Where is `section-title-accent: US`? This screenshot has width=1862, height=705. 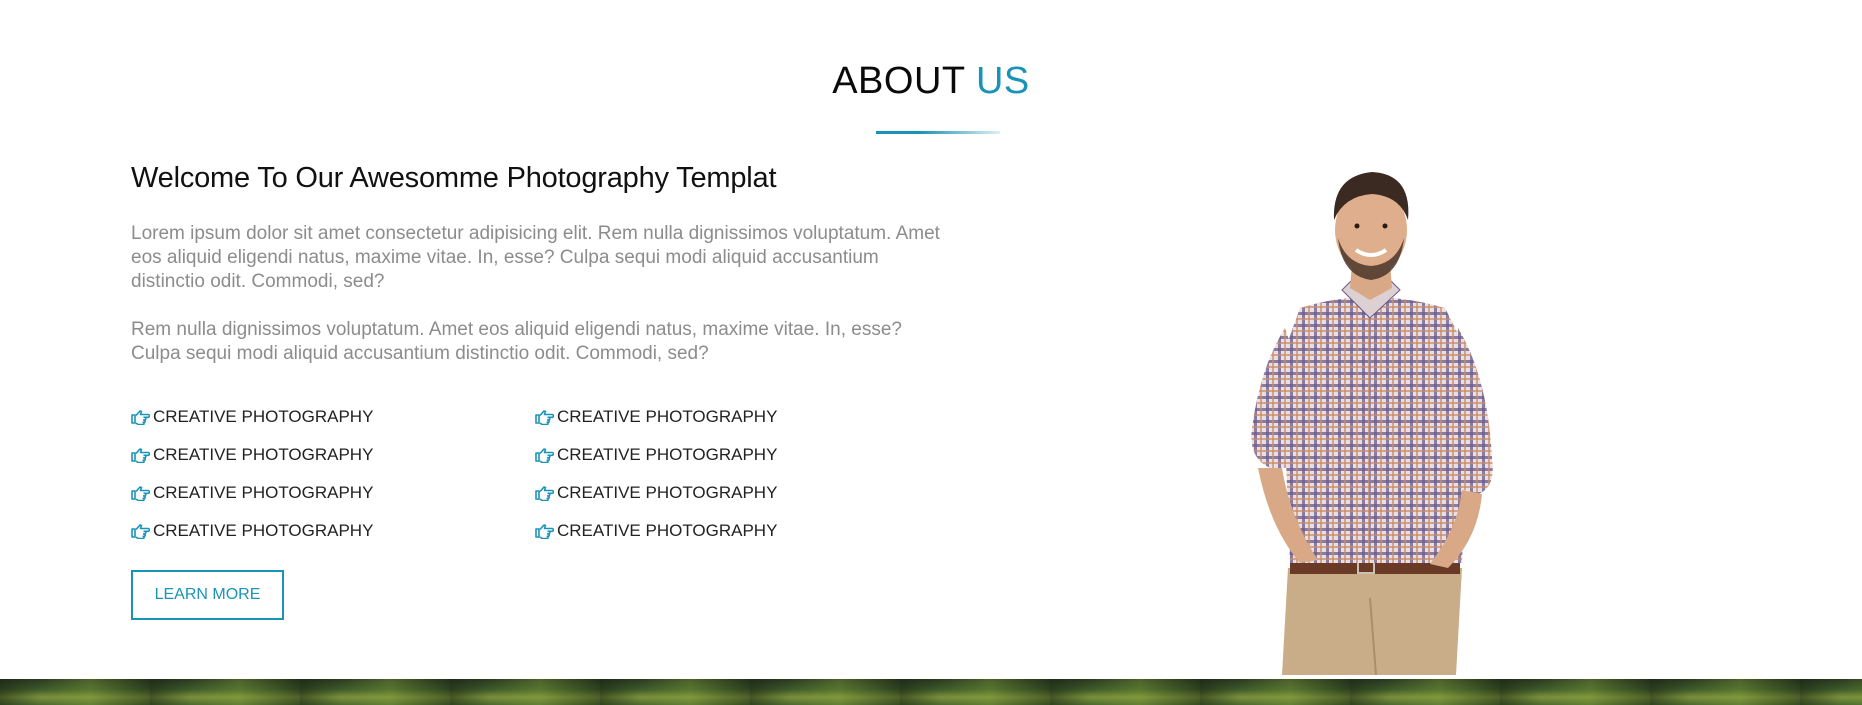 section-title-accent: US is located at coordinates (1002, 81).